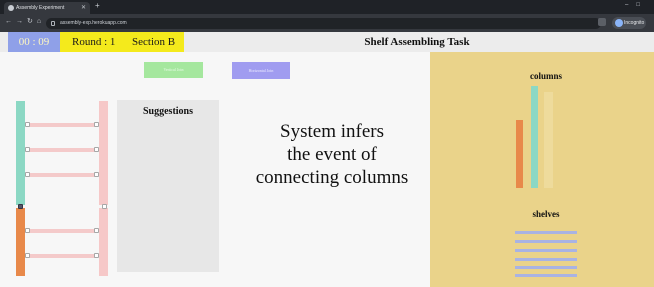 This screenshot has width=654, height=287. Describe the element at coordinates (167, 111) in the screenshot. I see `suggestions-title: Suggestions` at that location.